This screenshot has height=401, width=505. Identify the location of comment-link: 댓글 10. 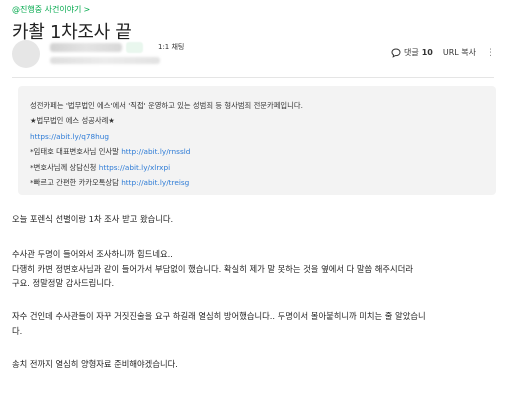
(412, 52).